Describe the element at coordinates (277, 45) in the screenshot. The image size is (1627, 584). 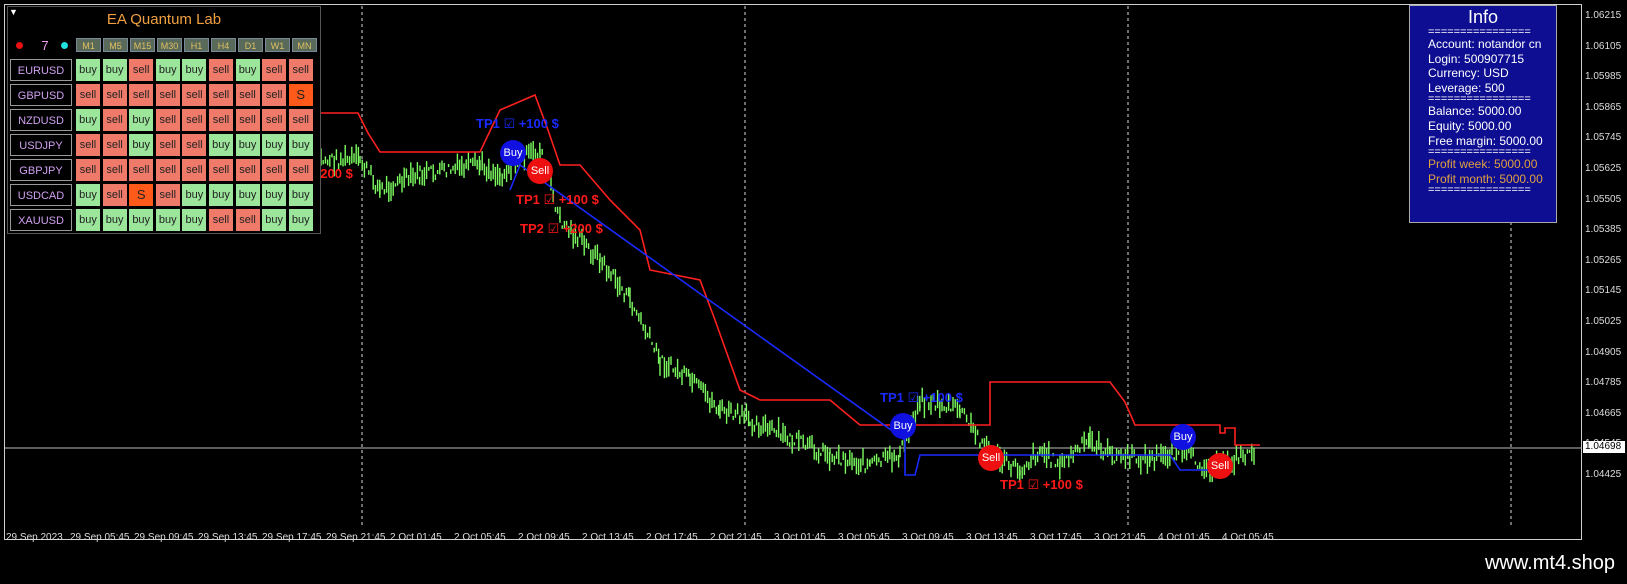
I see `timeframe-button-w1: W1` at that location.